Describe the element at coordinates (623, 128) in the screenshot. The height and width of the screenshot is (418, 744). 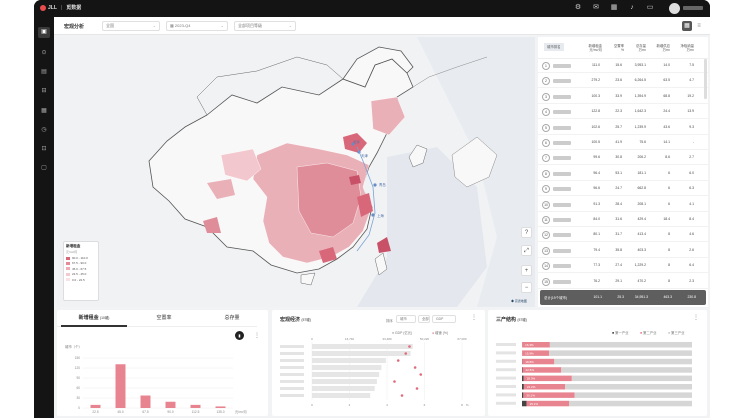
I see `table-row: 5 102.6 25.7 1,239.9 43.6 9.3` at that location.